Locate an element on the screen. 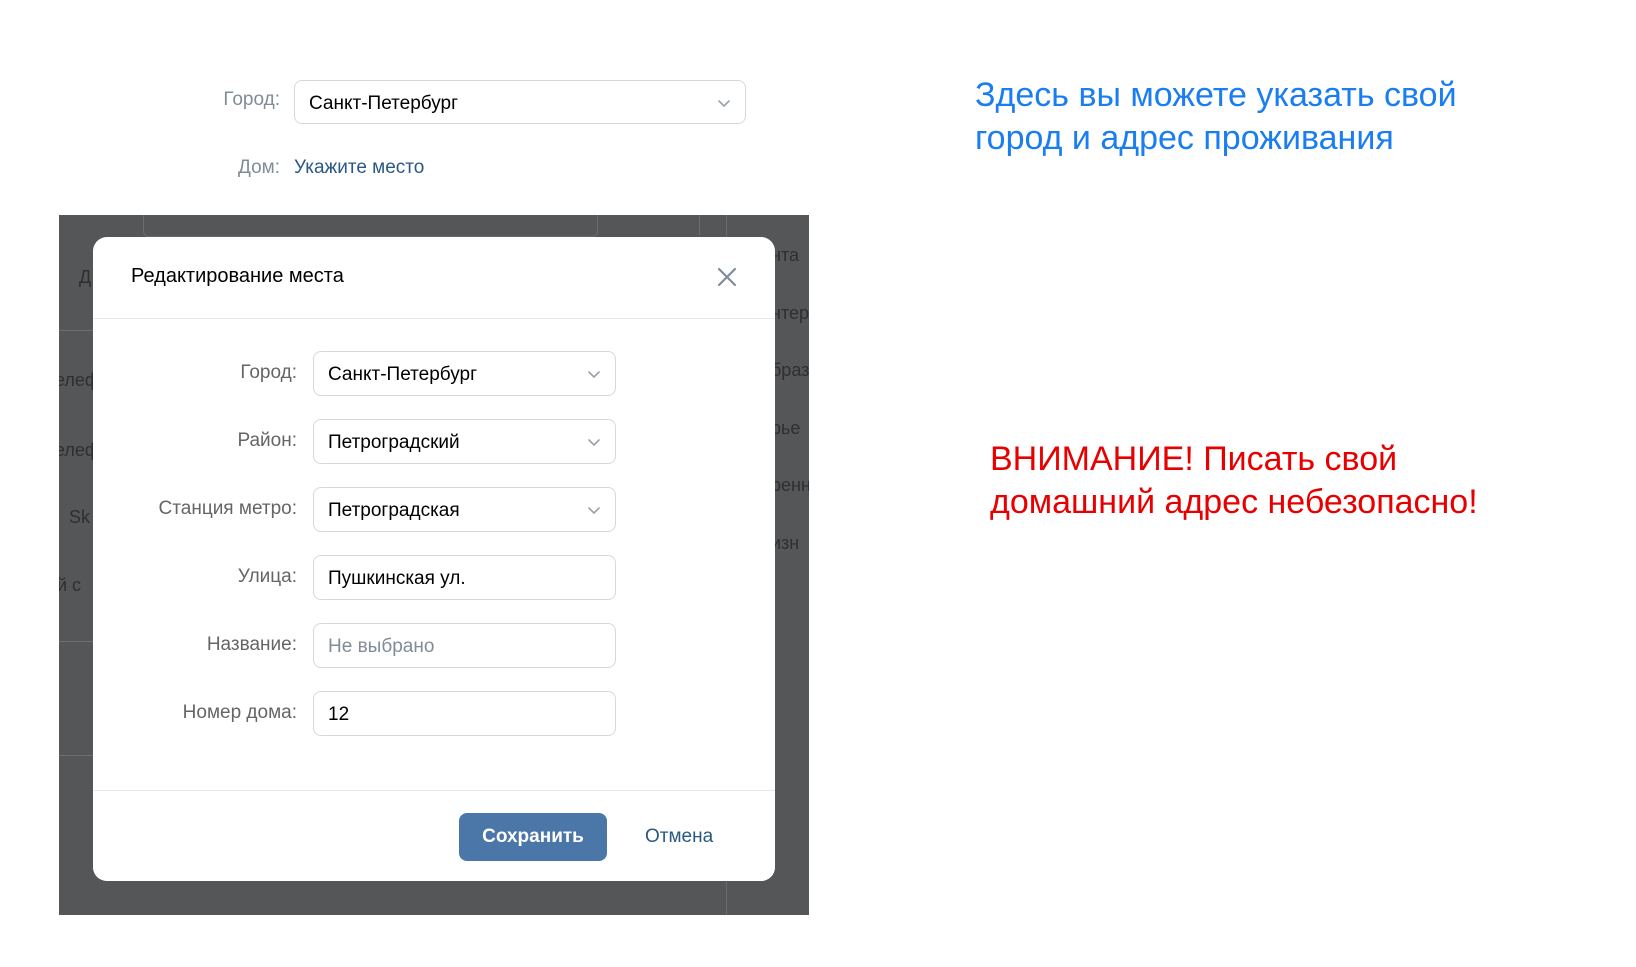 This screenshot has height=967, width=1636. district-value: Петроградский is located at coordinates (394, 442).